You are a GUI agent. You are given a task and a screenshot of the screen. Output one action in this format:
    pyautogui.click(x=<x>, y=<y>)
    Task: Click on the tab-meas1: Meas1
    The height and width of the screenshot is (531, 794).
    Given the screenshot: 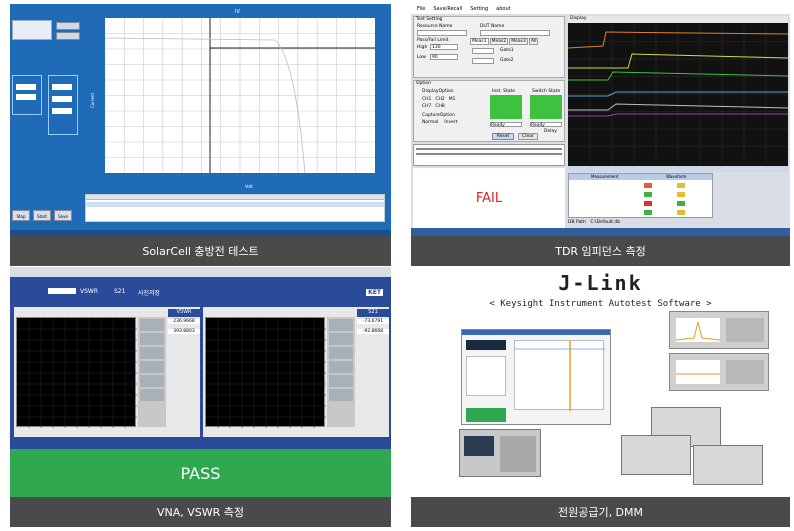 What is the action you would take?
    pyautogui.click(x=479, y=41)
    